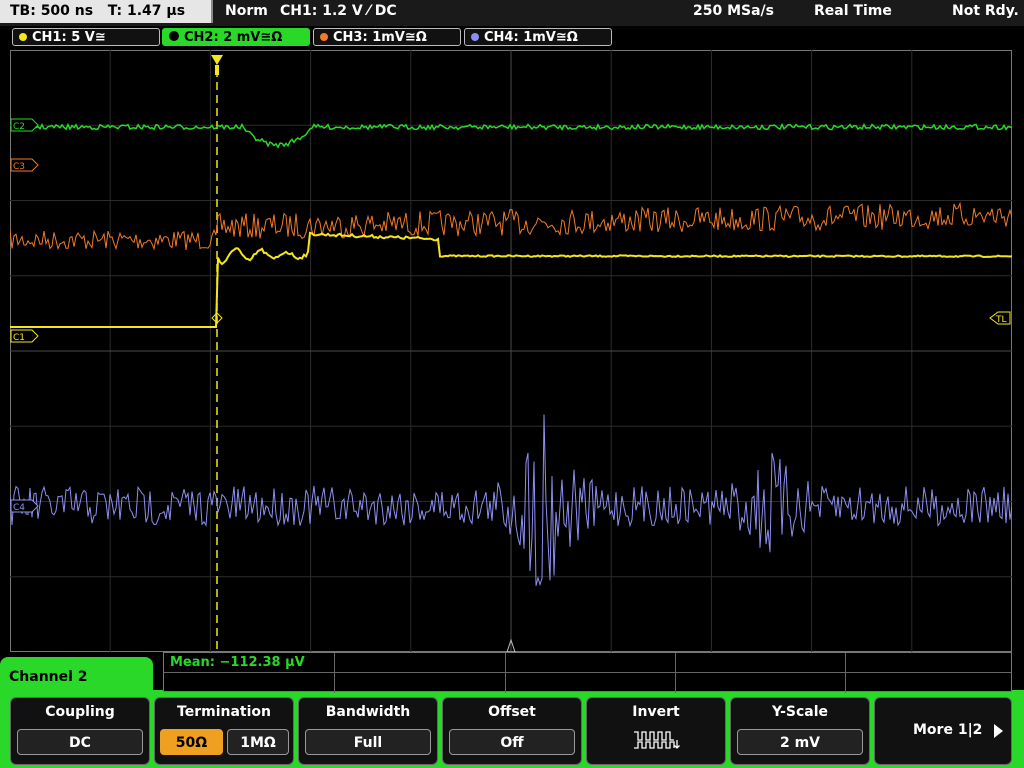 This screenshot has height=768, width=1024. Describe the element at coordinates (19, 338) in the screenshot. I see `ch1-marker-label: C1` at that location.